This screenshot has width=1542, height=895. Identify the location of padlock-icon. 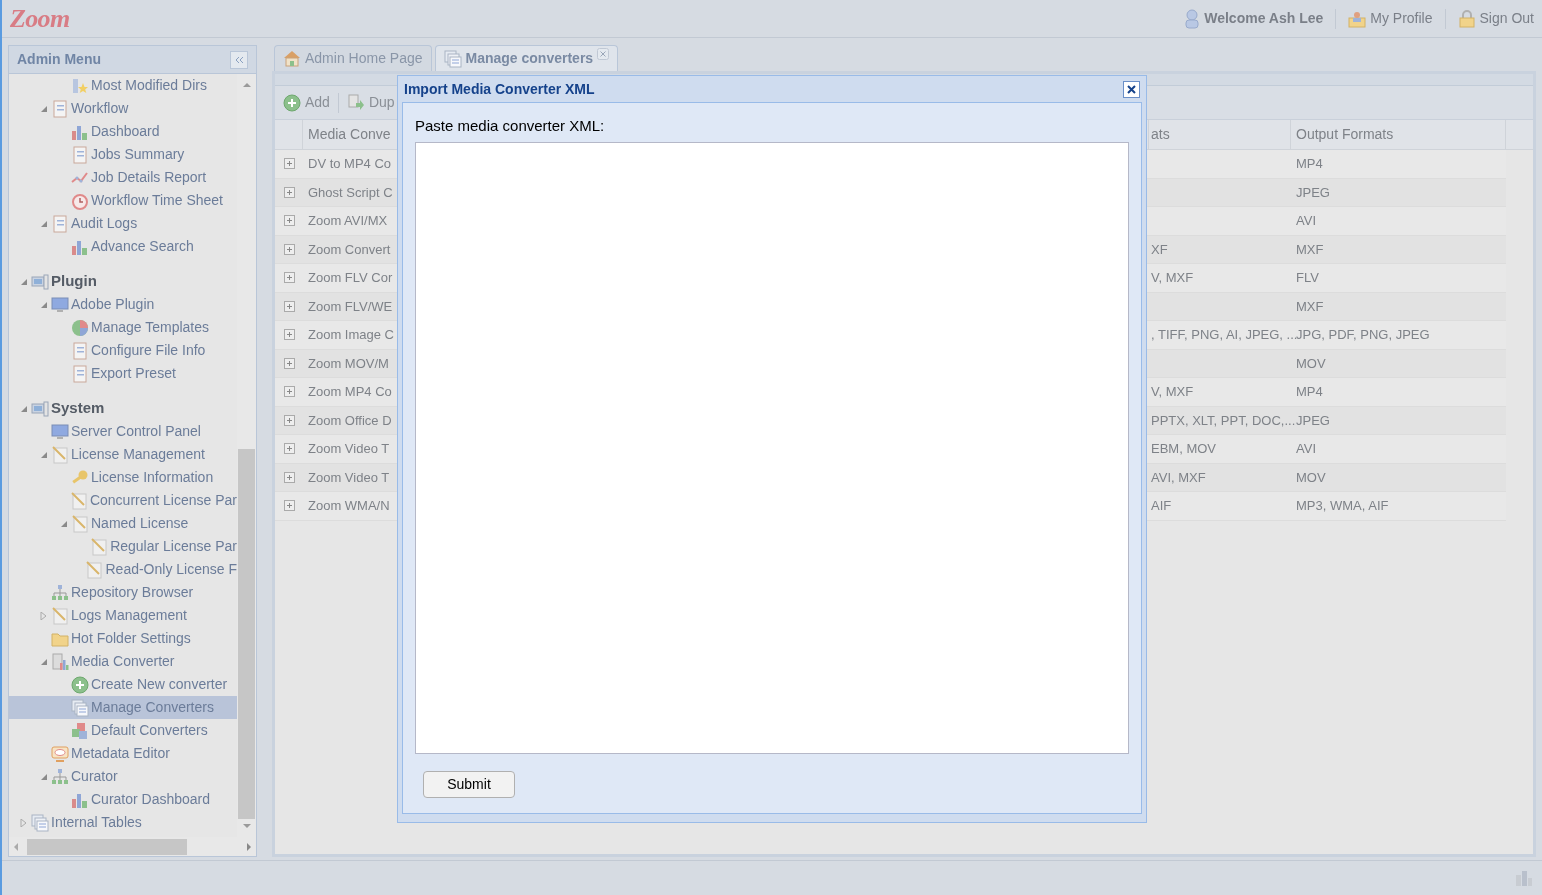
(1466, 18).